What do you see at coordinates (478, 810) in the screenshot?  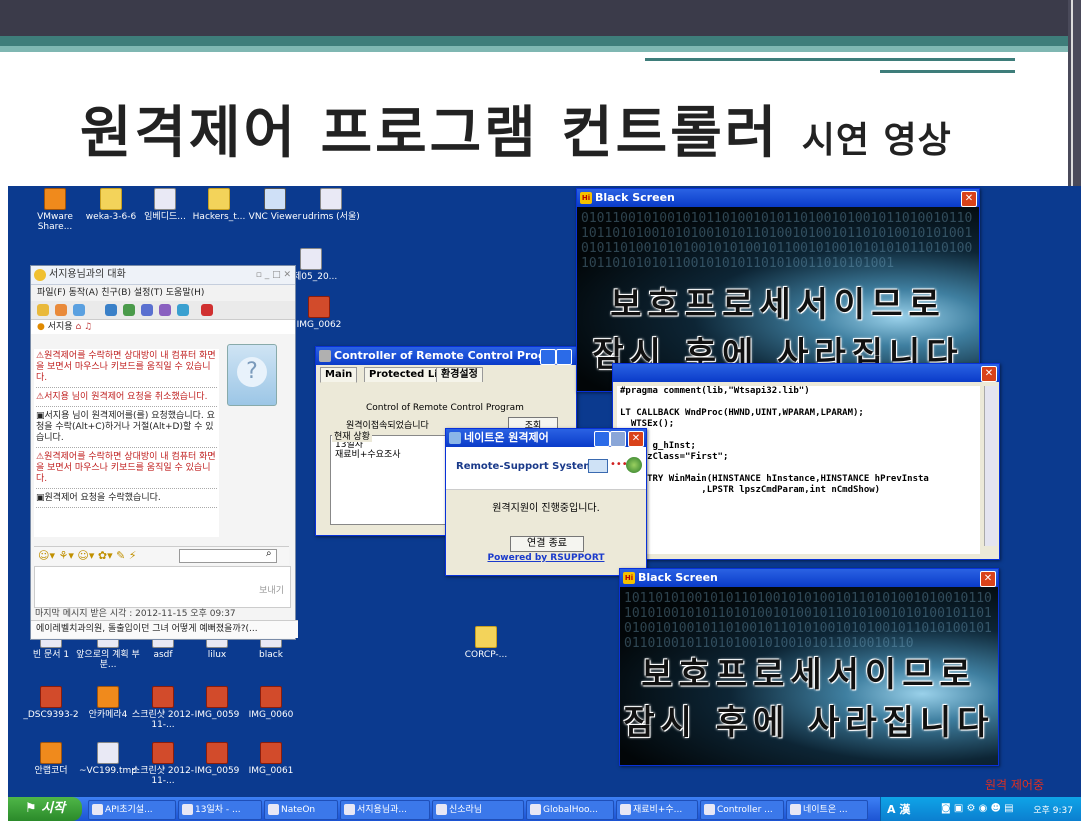 I see `taskbar-button: 신소라님` at bounding box center [478, 810].